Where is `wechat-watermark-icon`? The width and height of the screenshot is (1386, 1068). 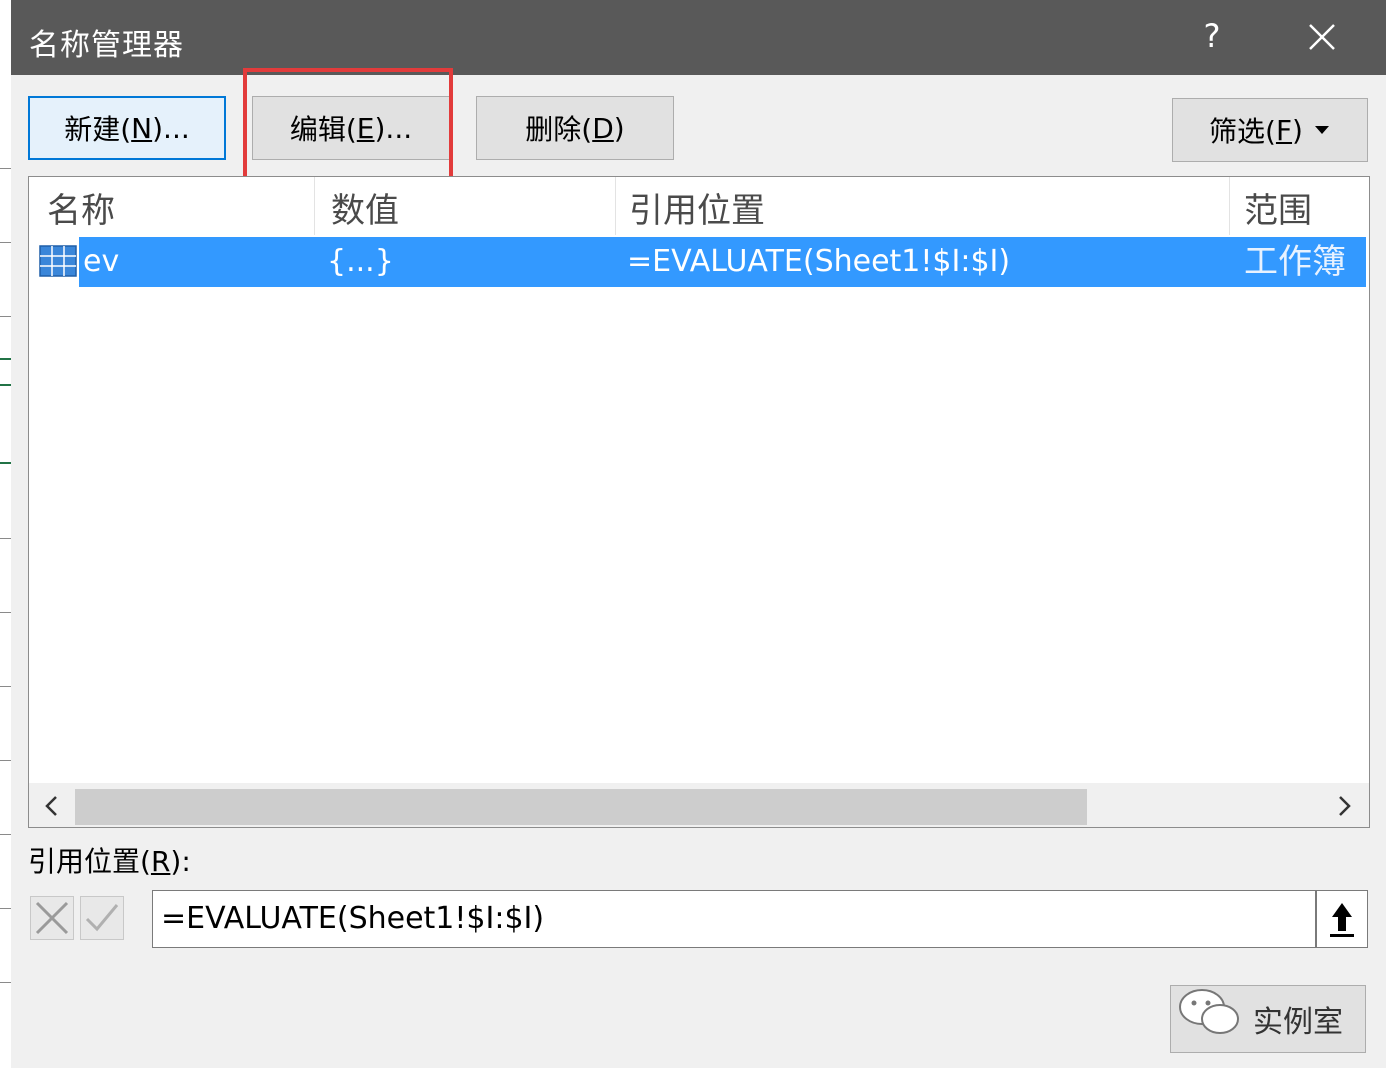 wechat-watermark-icon is located at coordinates (1209, 1011).